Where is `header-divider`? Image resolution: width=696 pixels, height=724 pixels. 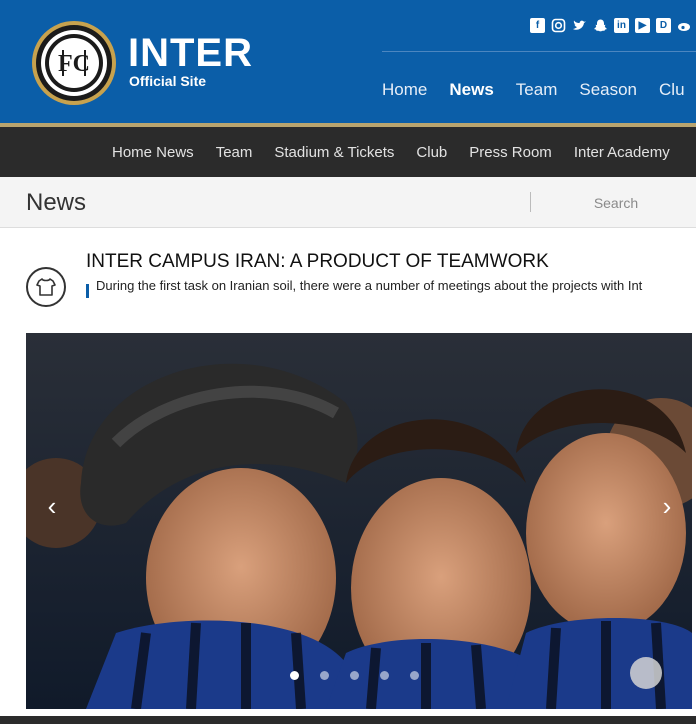 header-divider is located at coordinates (539, 51).